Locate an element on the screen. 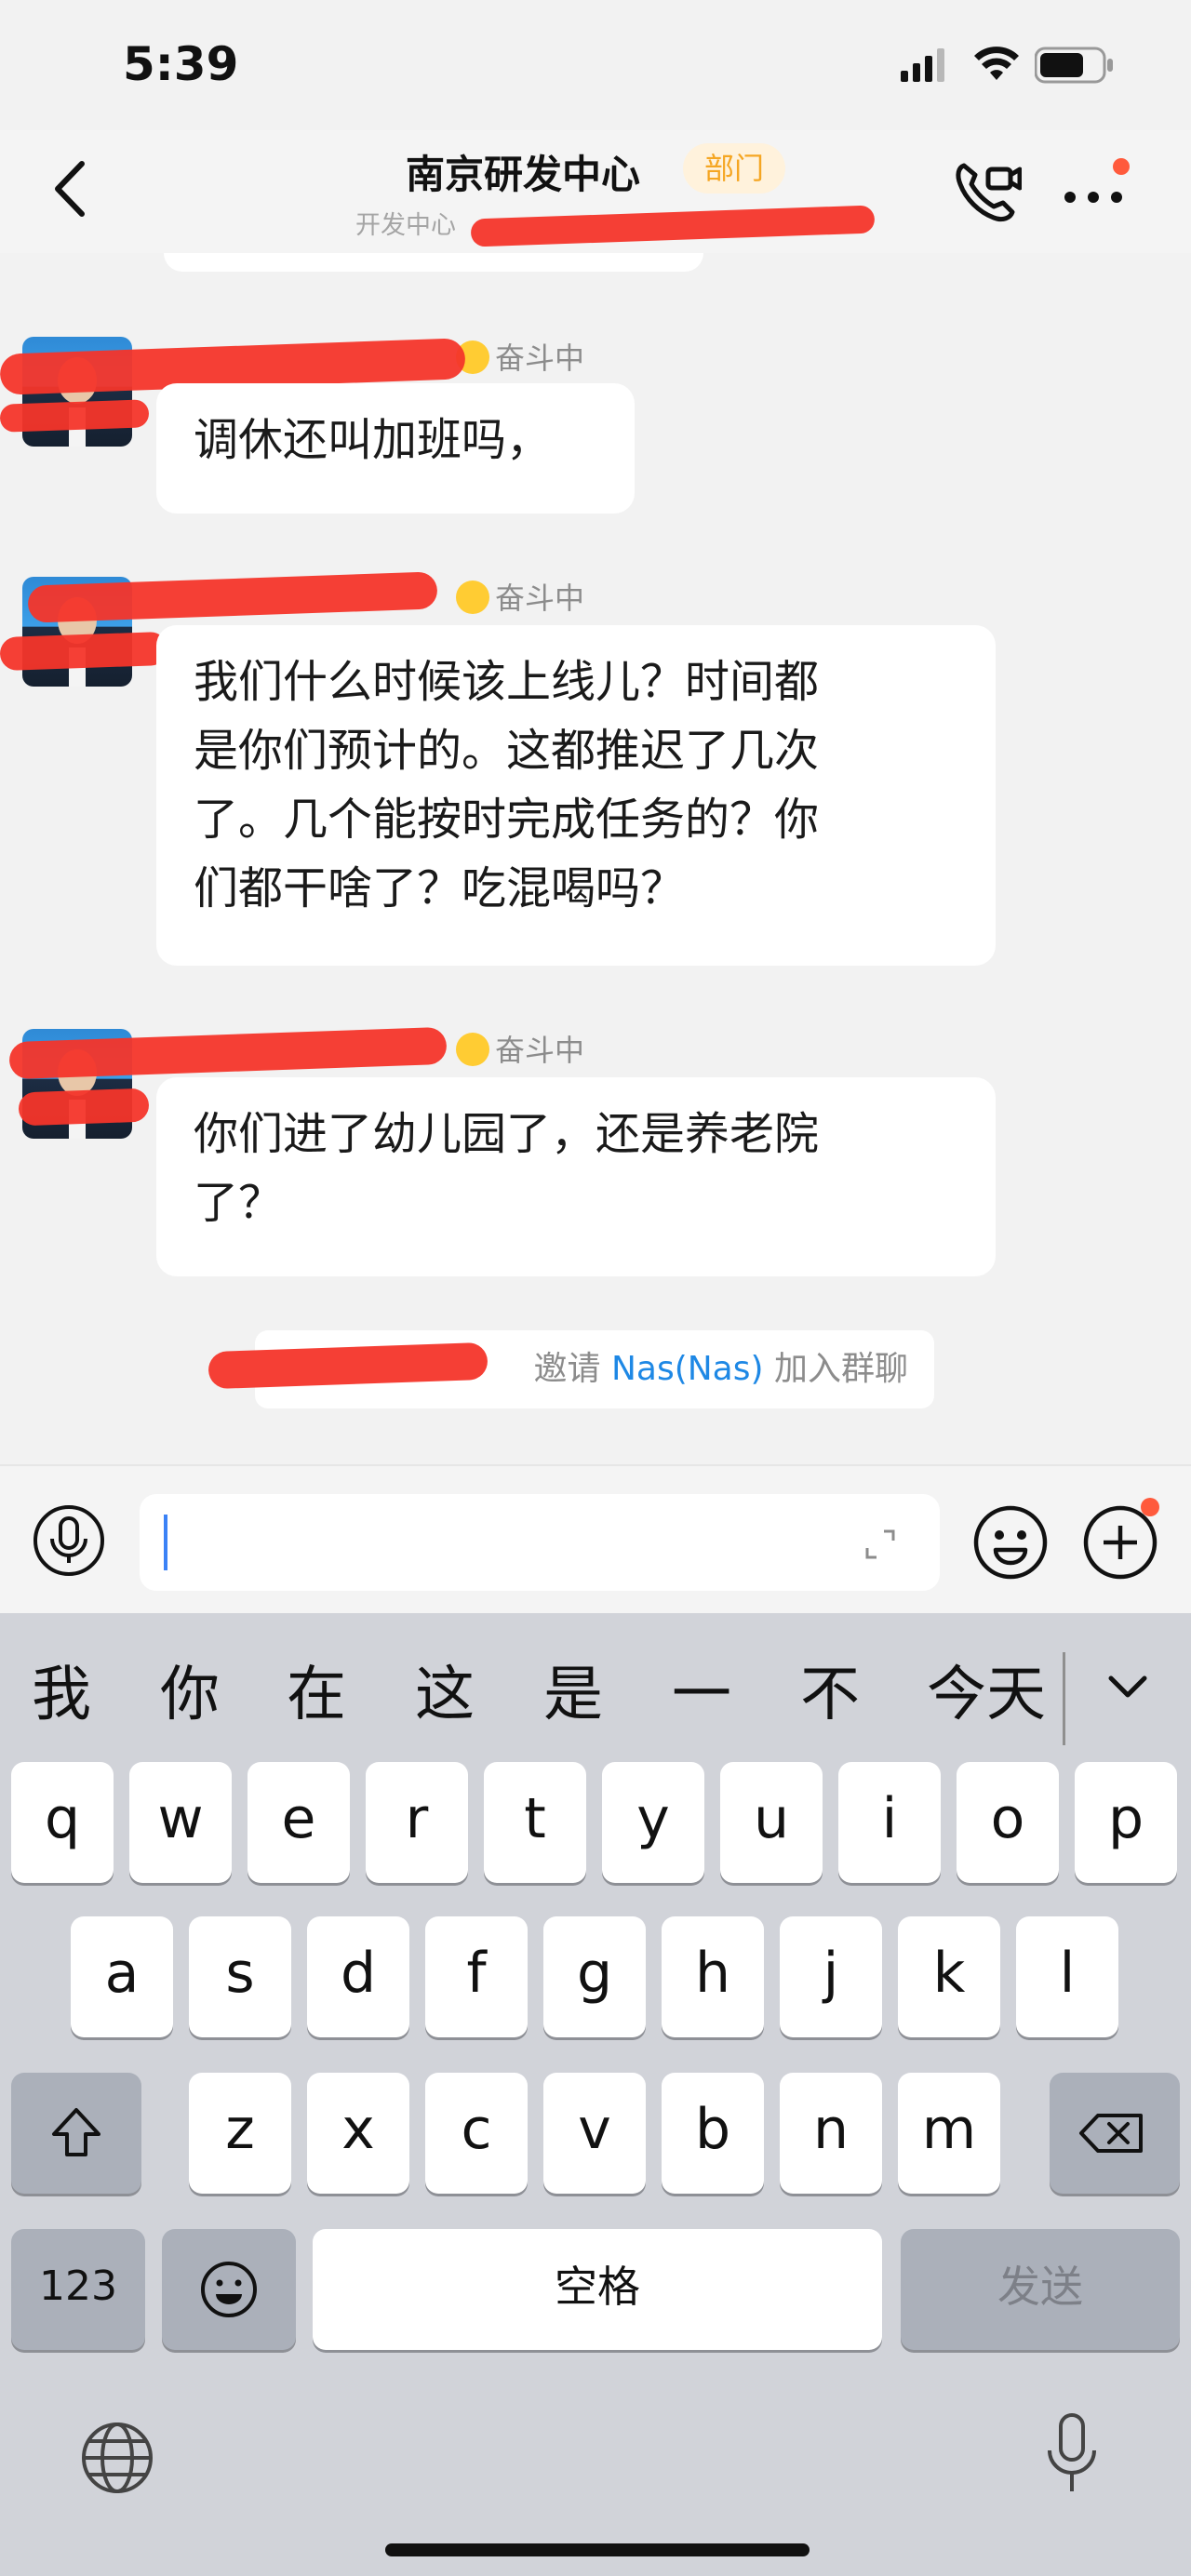 The height and width of the screenshot is (2576, 1191). backspace-key is located at coordinates (1115, 2133).